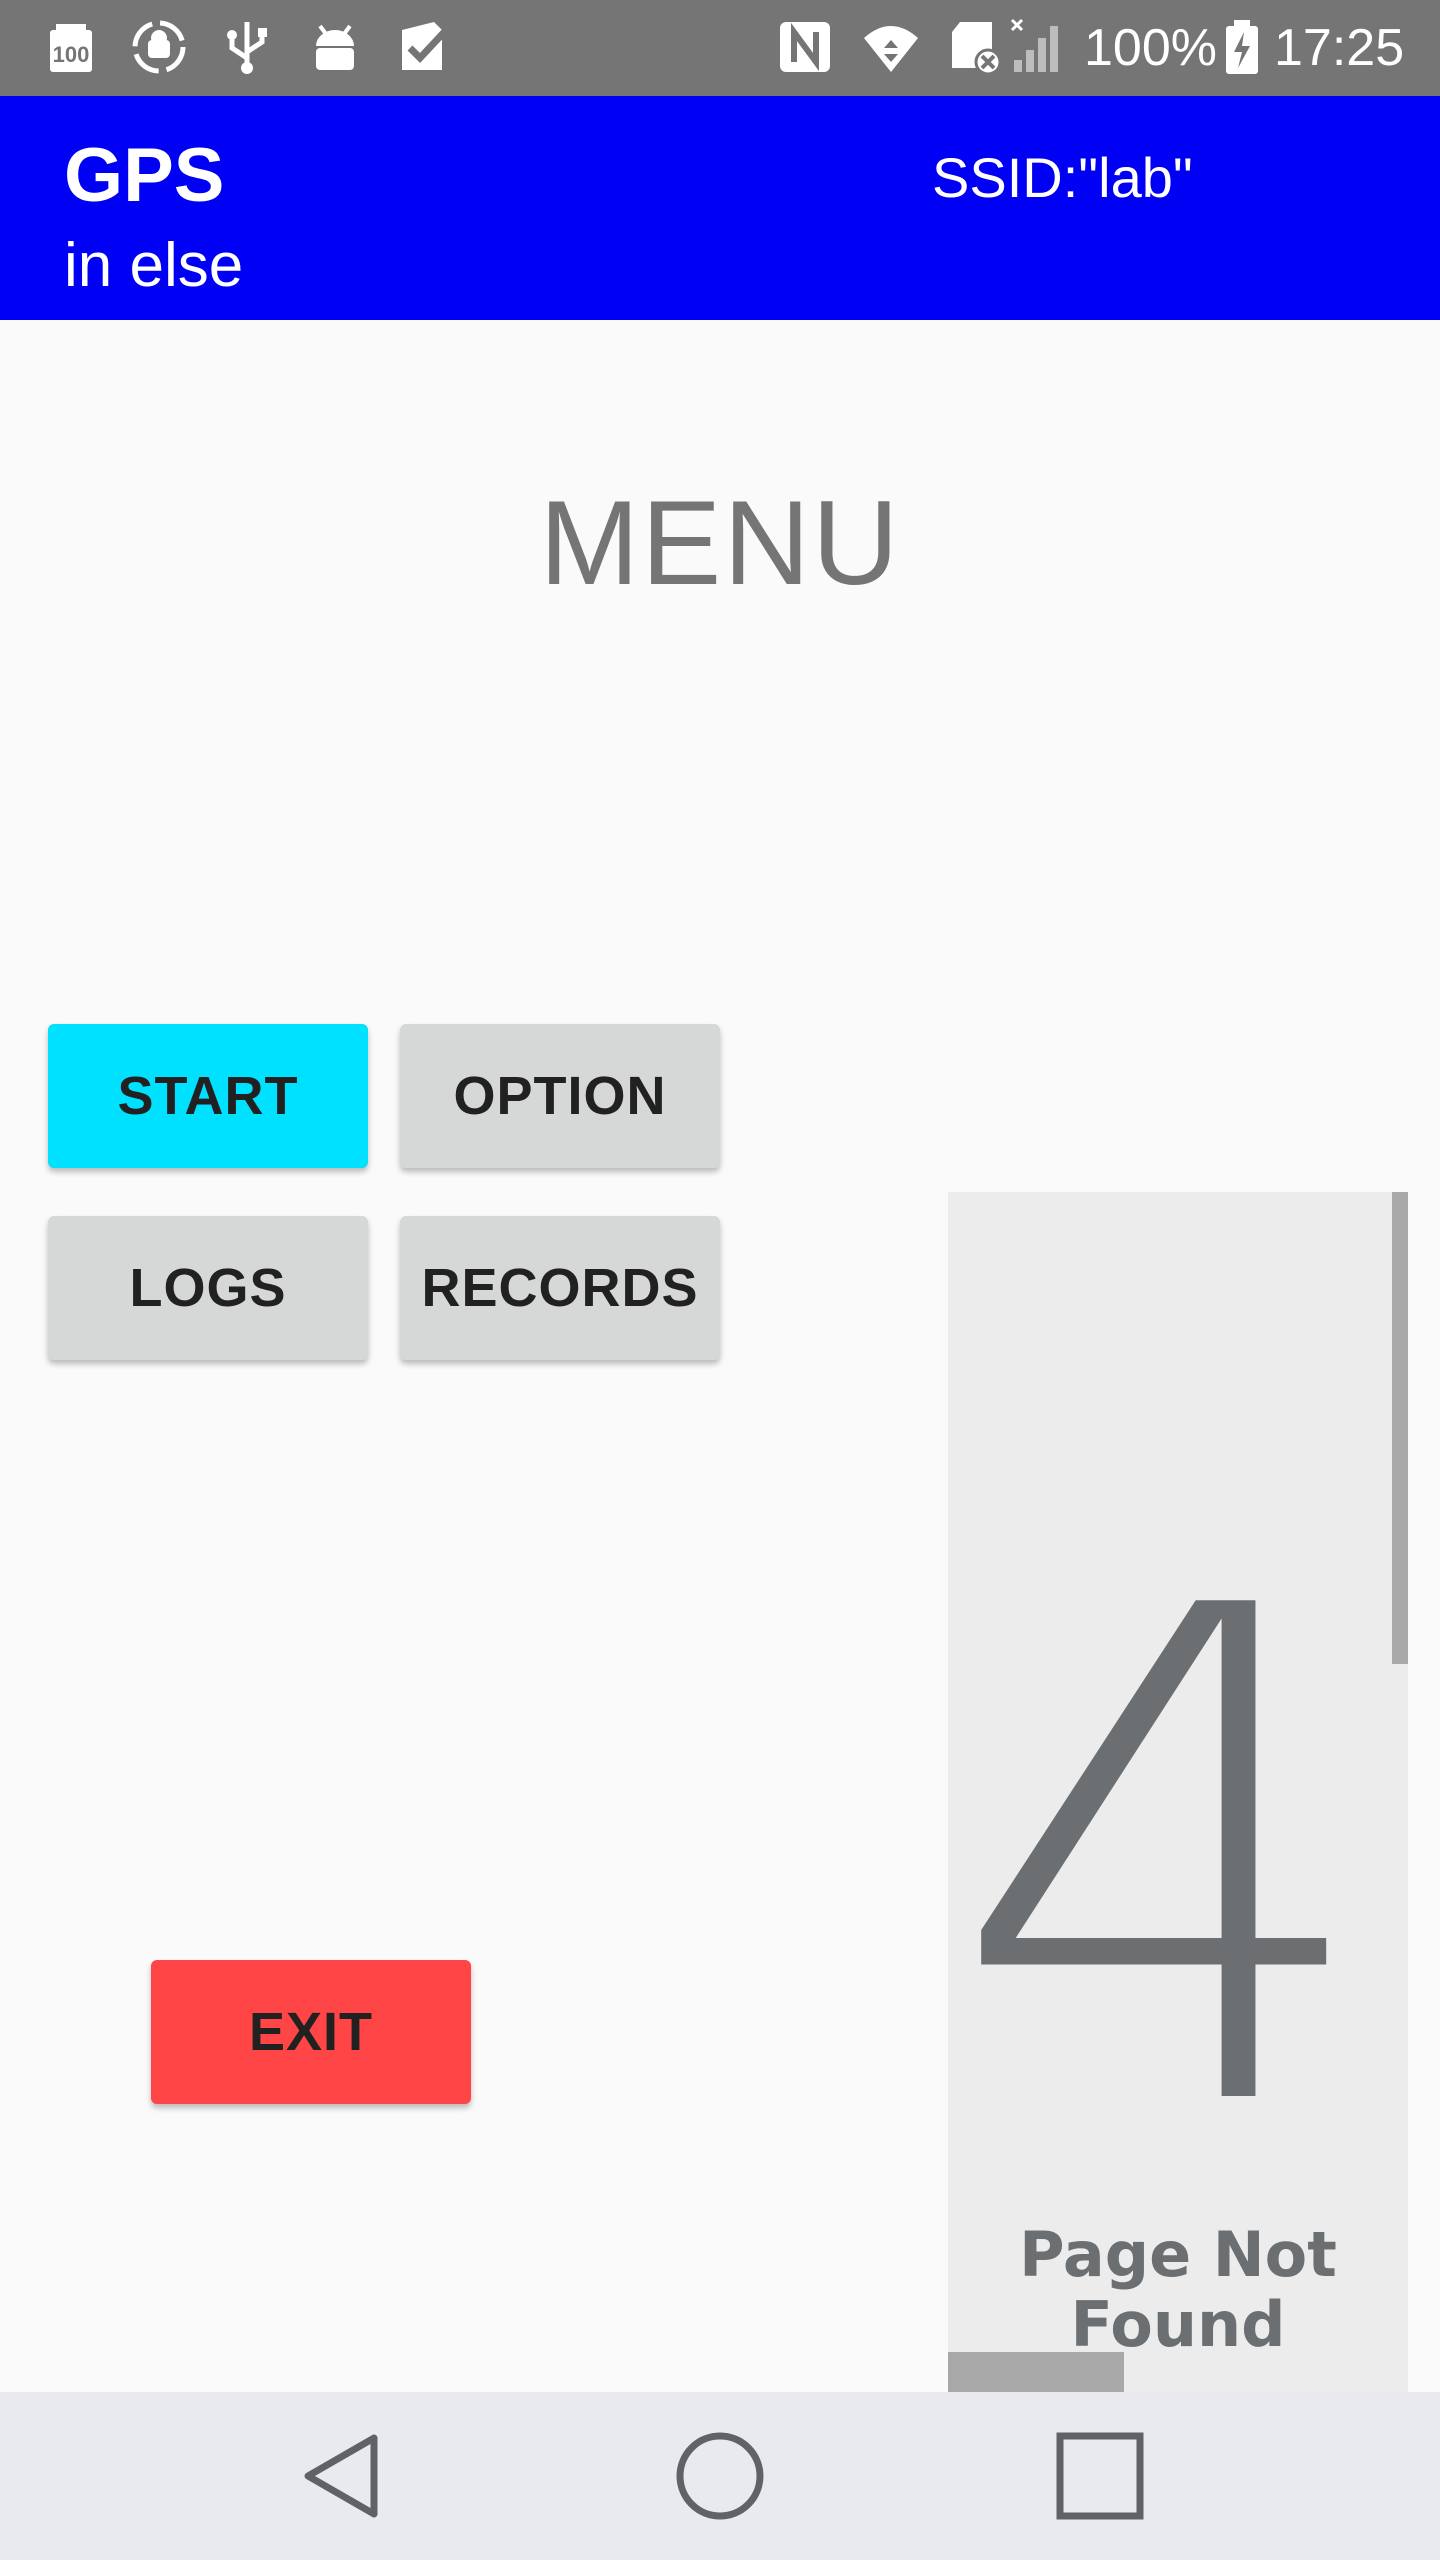  What do you see at coordinates (1062, 177) in the screenshot?
I see `ssid-label: SSID:"lab"` at bounding box center [1062, 177].